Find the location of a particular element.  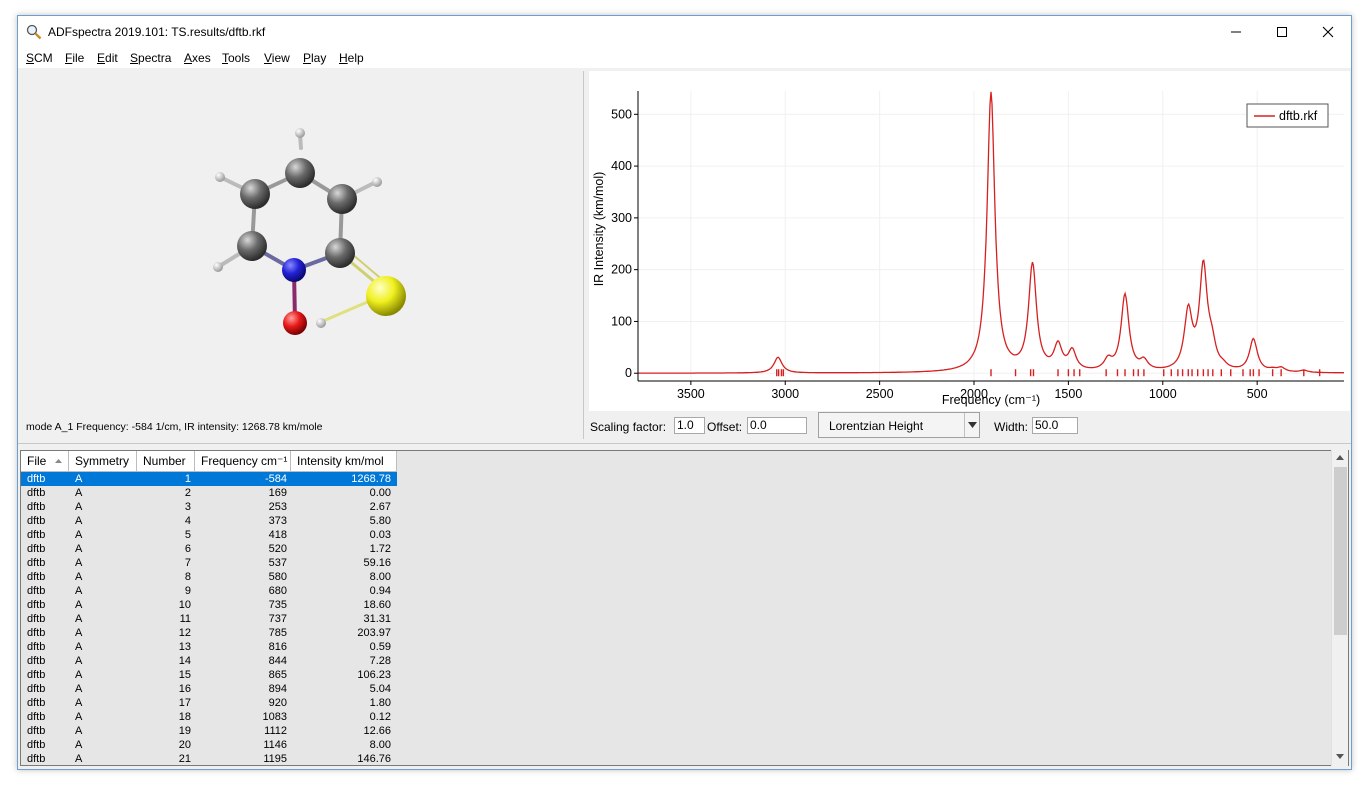

scroll-up-icon is located at coordinates (1340, 457).